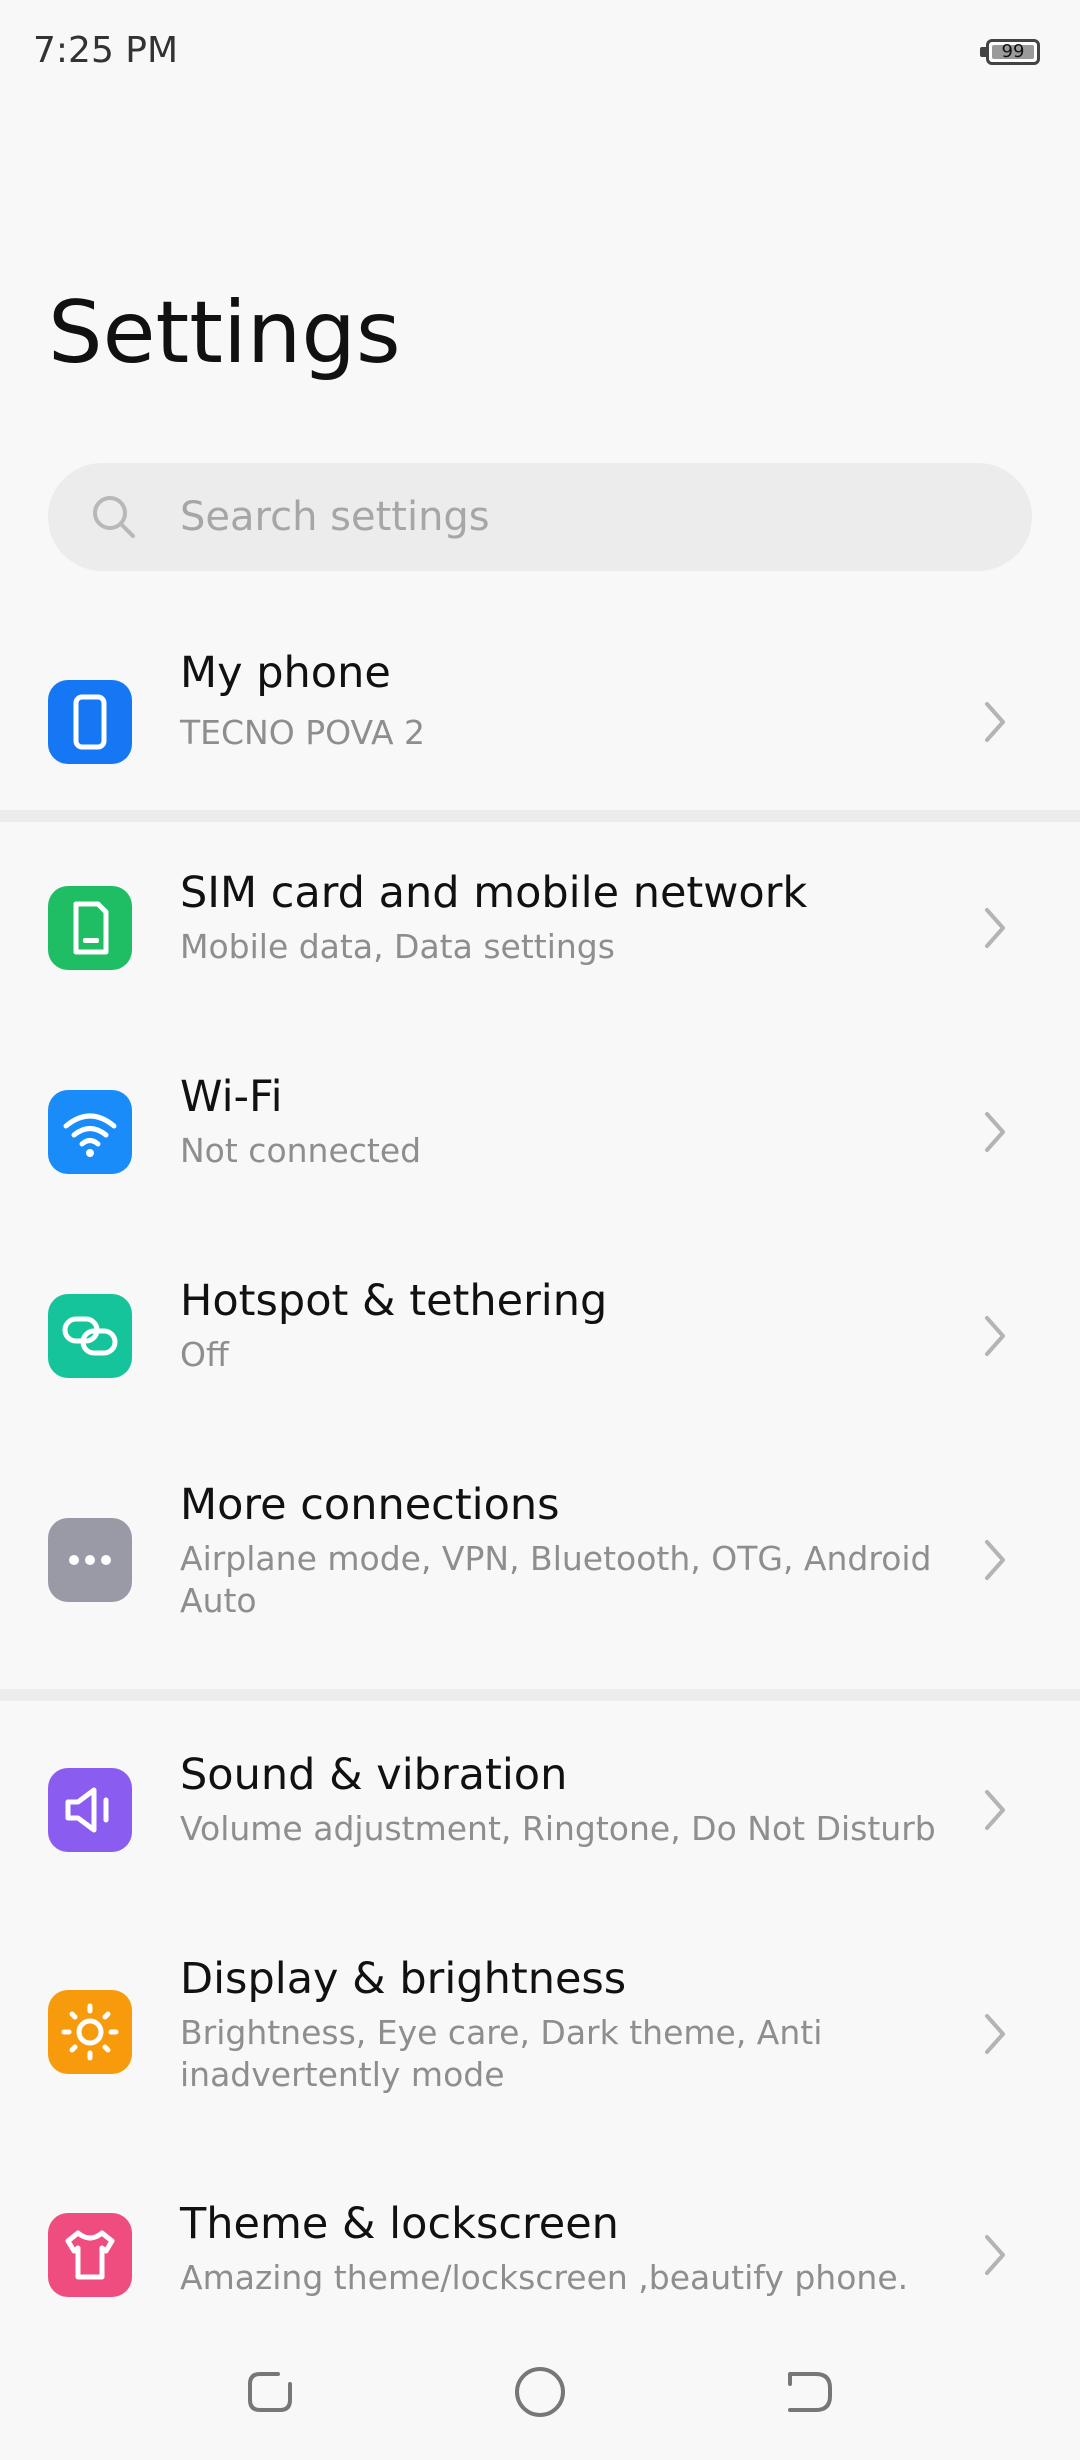 Image resolution: width=1080 pixels, height=2460 pixels. Describe the element at coordinates (540, 1356) in the screenshot. I see `settings-item-hotspot: Hotspot & tethering Off` at that location.